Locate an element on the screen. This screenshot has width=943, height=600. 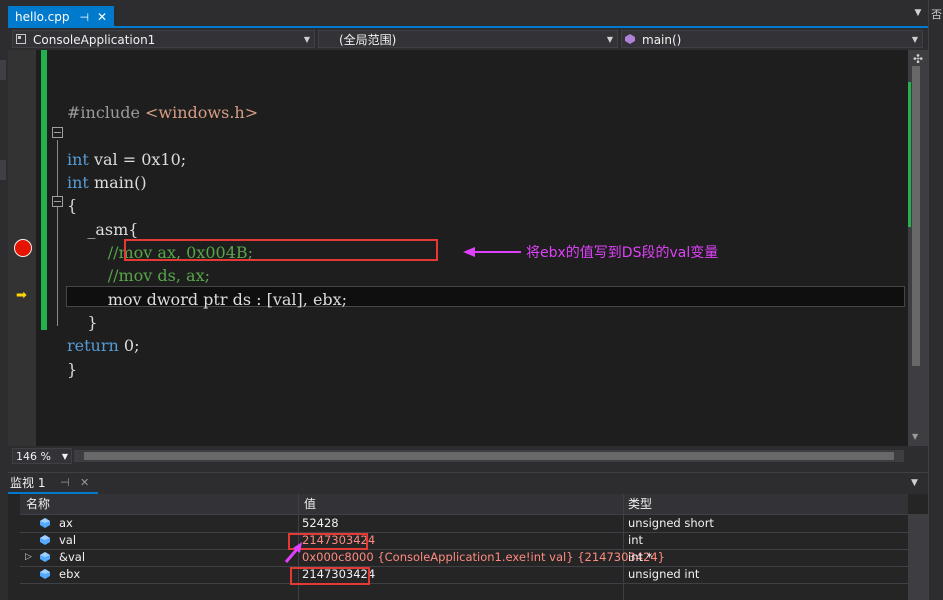
watch-type: unsigned short is located at coordinates (671, 523).